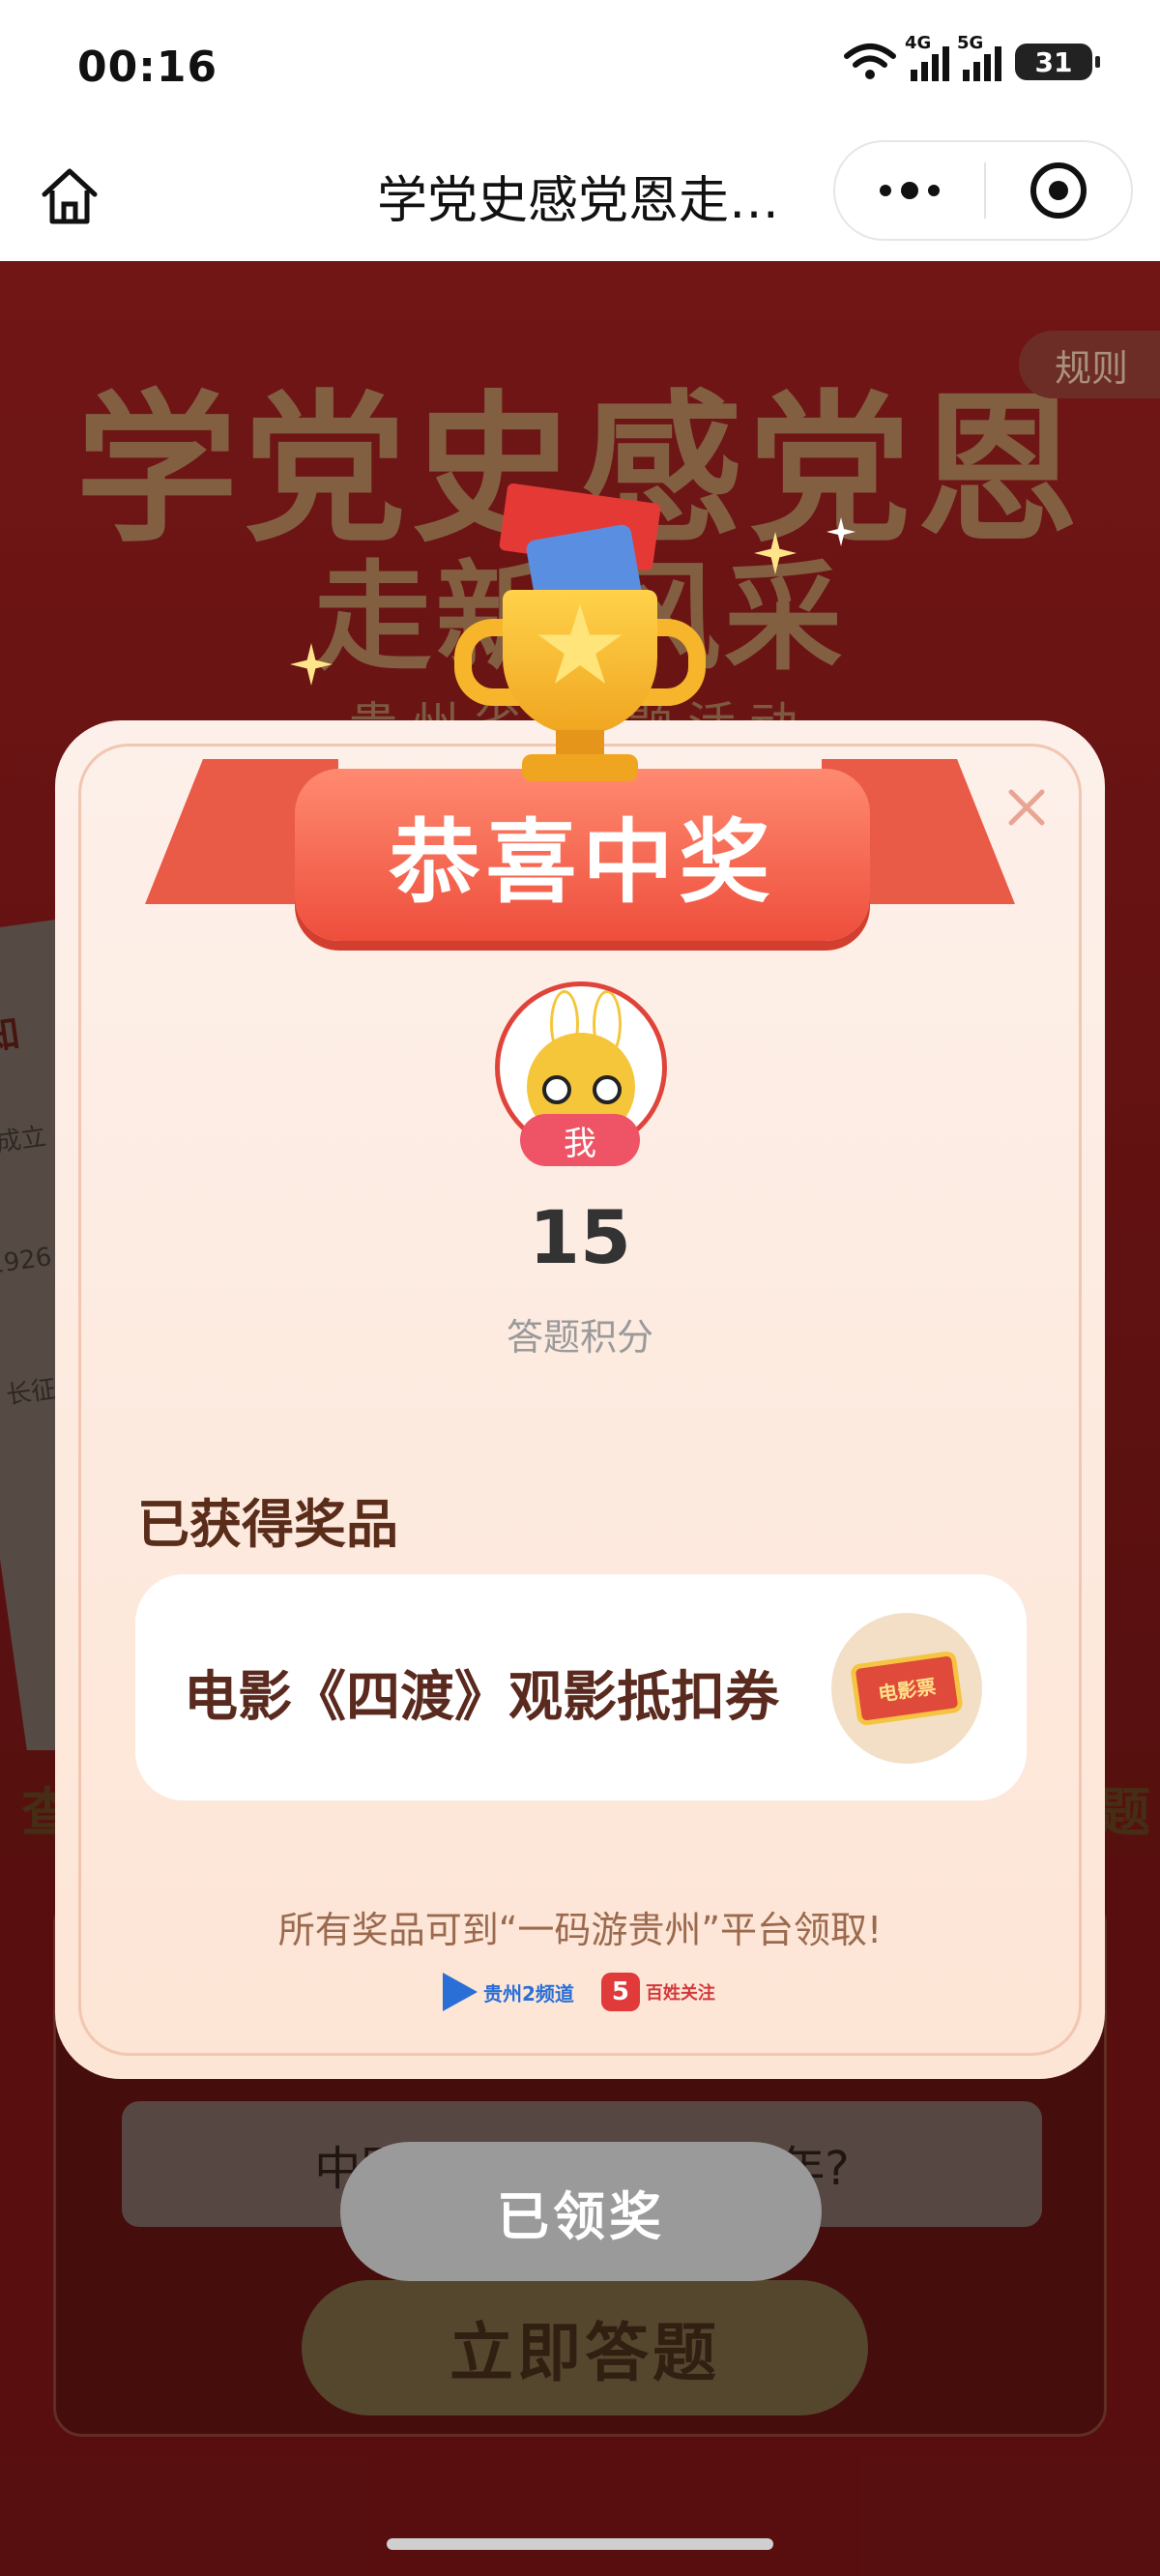 This screenshot has width=1160, height=2576. I want to click on home-icon, so click(70, 196).